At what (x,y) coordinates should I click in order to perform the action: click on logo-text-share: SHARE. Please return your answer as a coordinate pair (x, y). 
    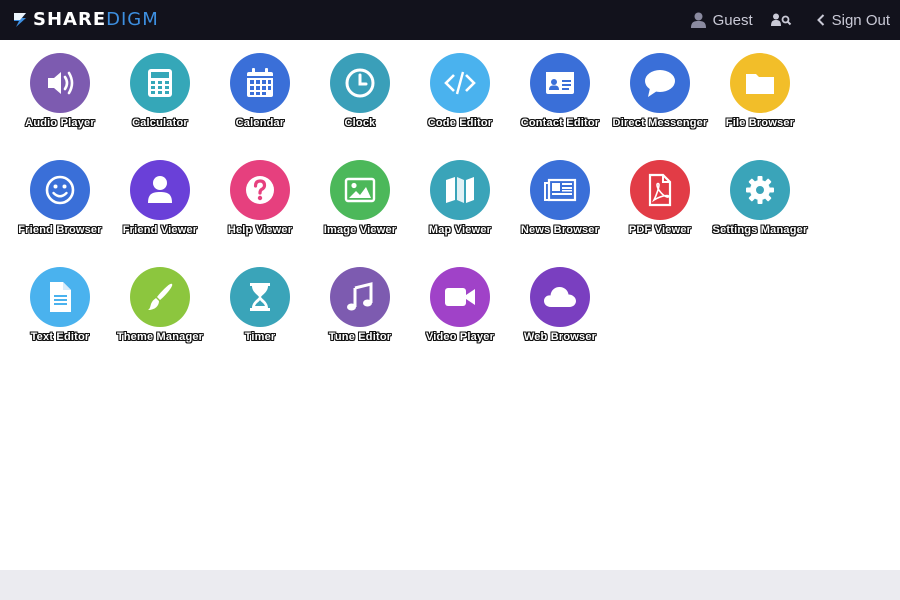
    Looking at the image, I should click on (70, 19).